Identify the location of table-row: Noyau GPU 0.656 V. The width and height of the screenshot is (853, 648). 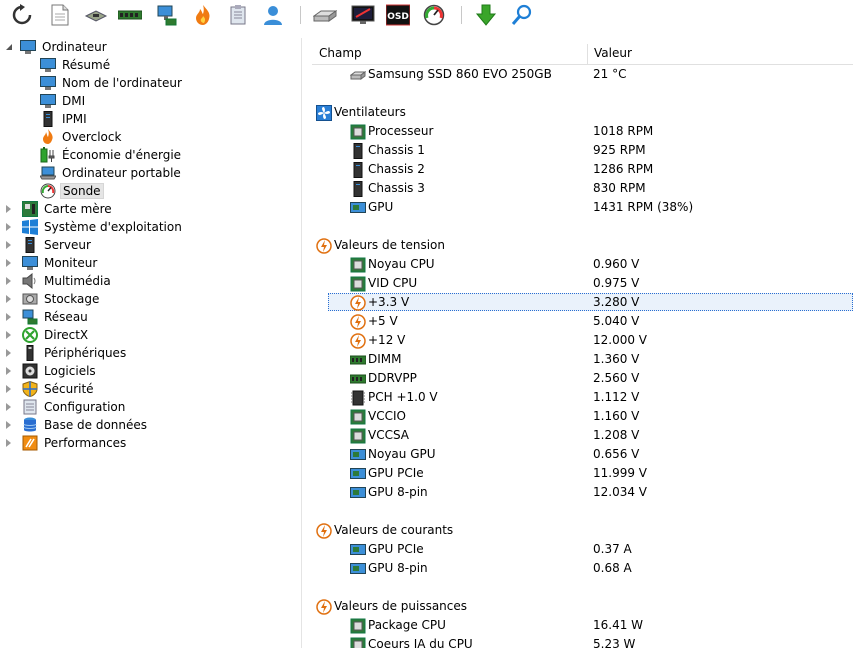
(582, 454).